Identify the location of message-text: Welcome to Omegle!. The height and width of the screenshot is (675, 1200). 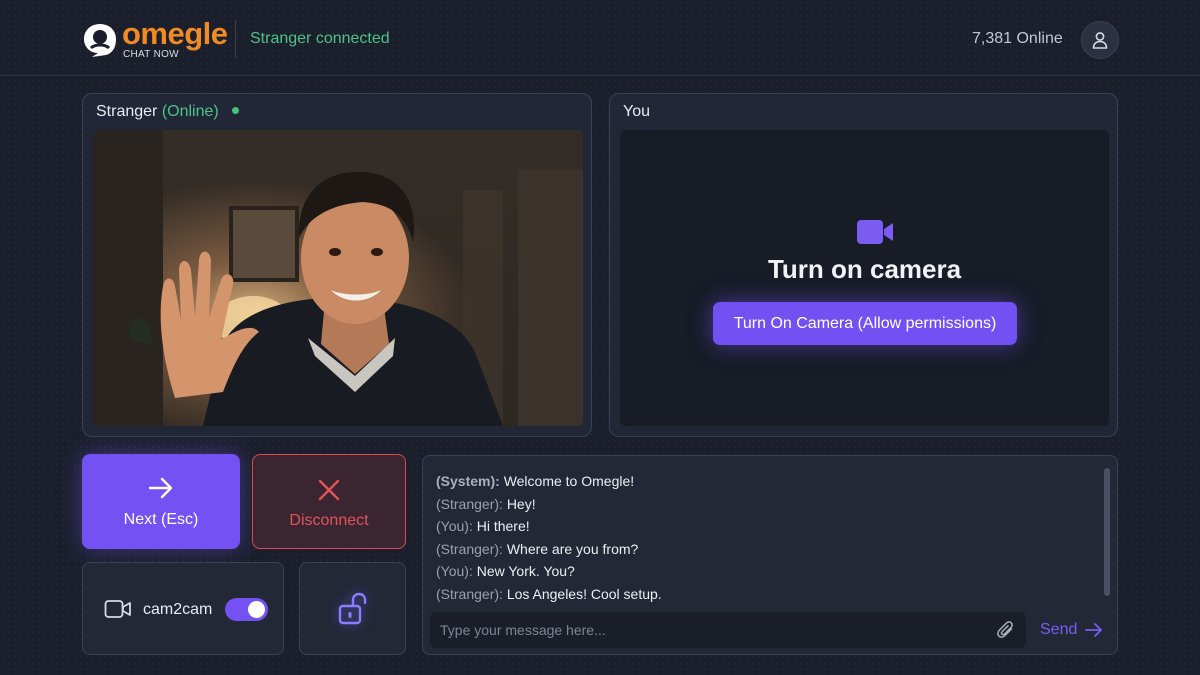
(569, 481).